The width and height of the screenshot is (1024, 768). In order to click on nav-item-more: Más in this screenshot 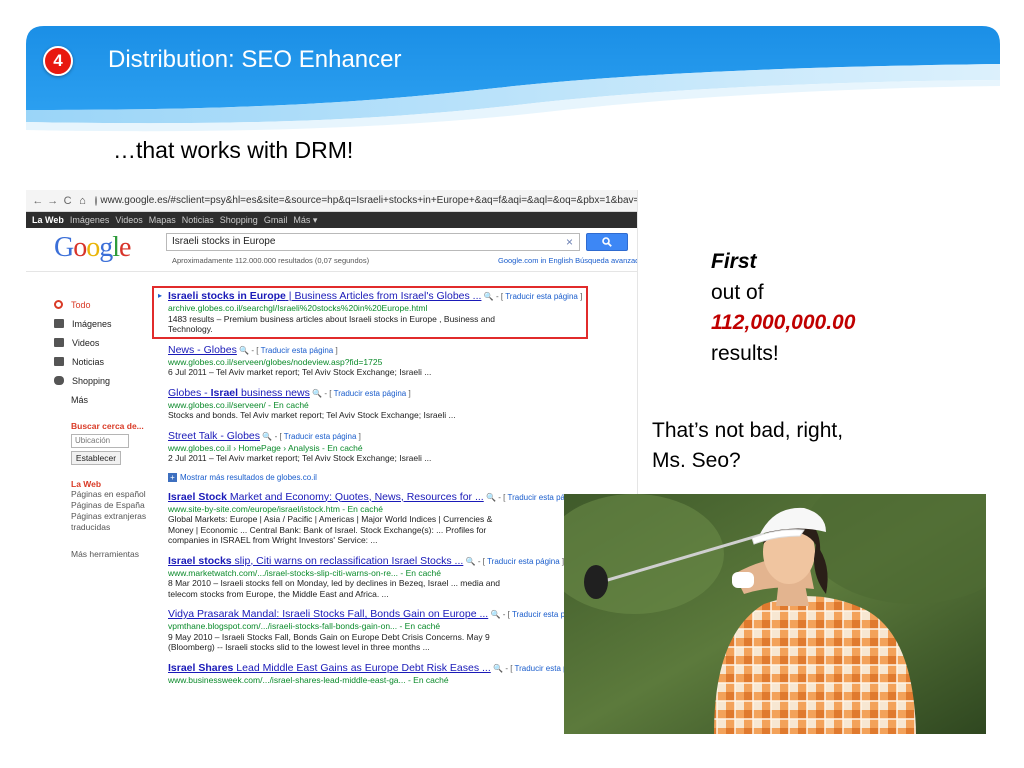, I will do `click(111, 399)`.